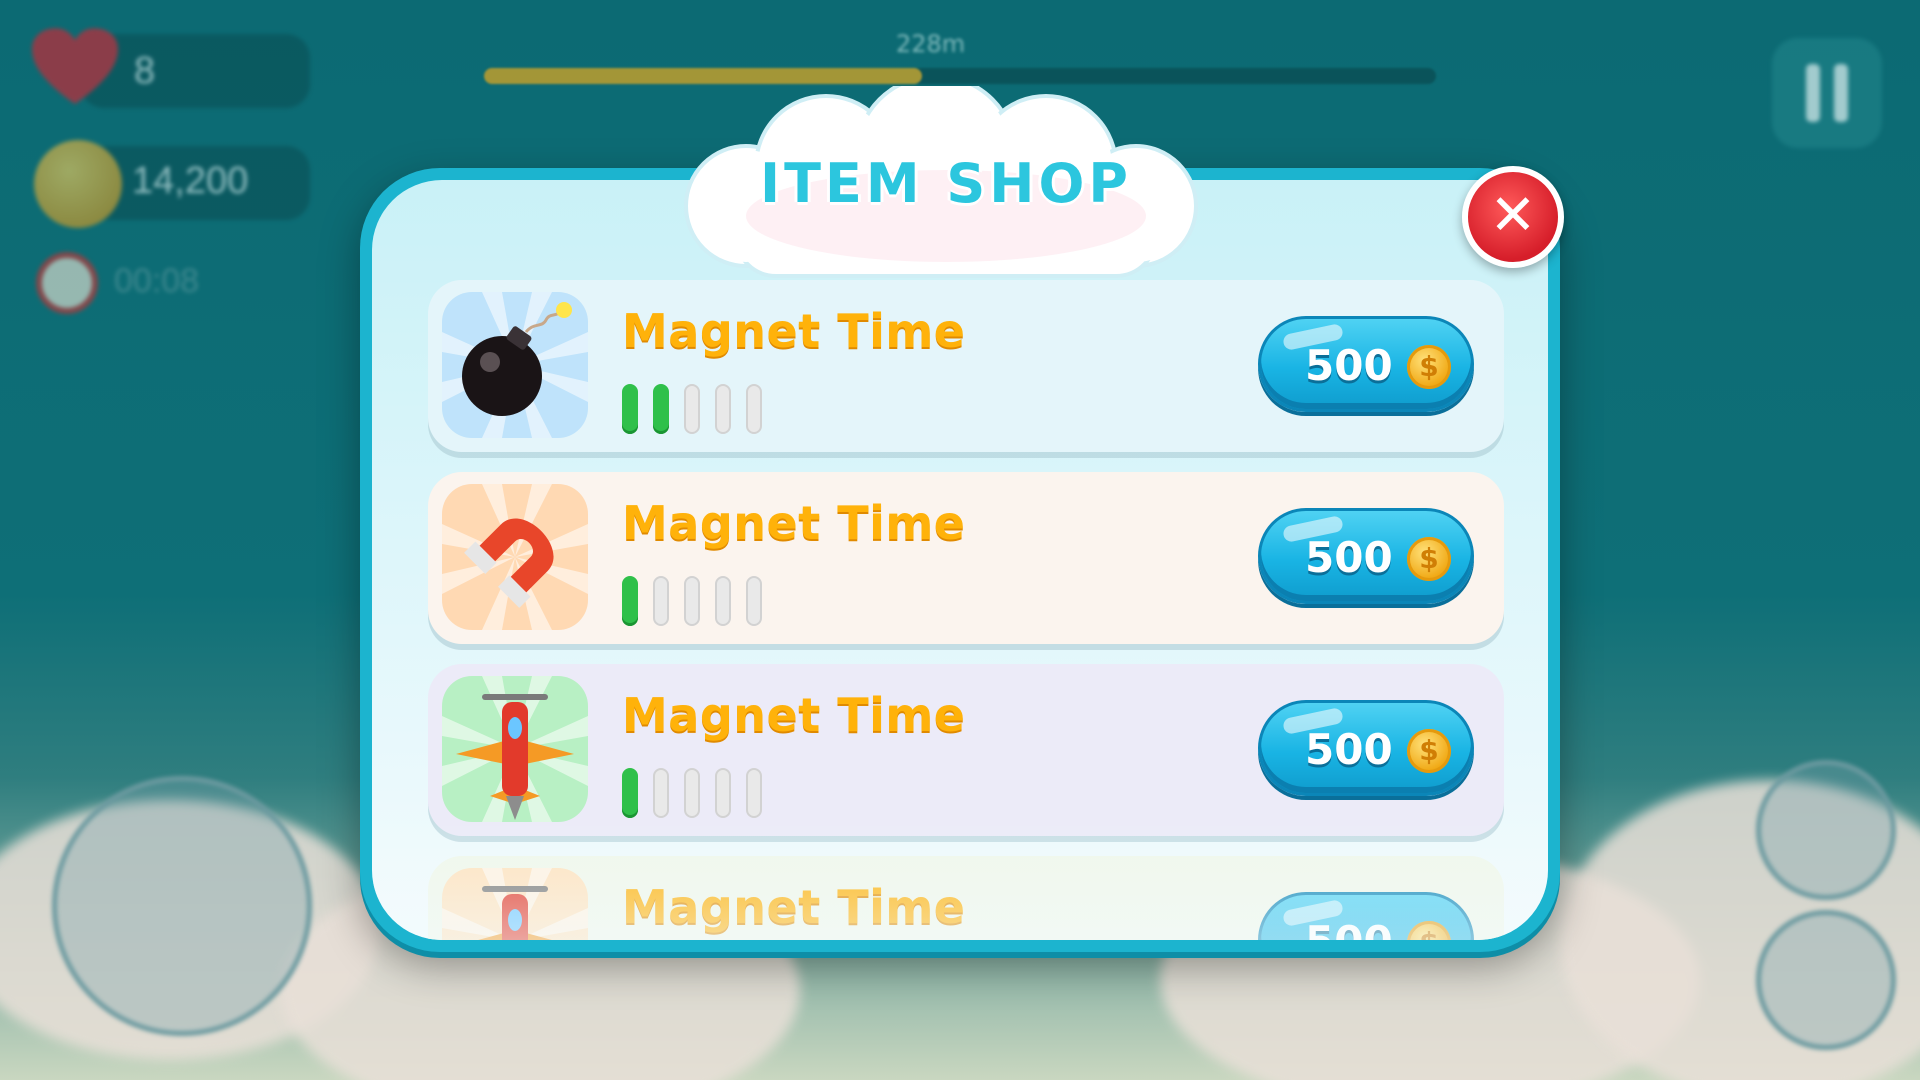 Image resolution: width=1920 pixels, height=1080 pixels. What do you see at coordinates (515, 557) in the screenshot?
I see `magnet-icon` at bounding box center [515, 557].